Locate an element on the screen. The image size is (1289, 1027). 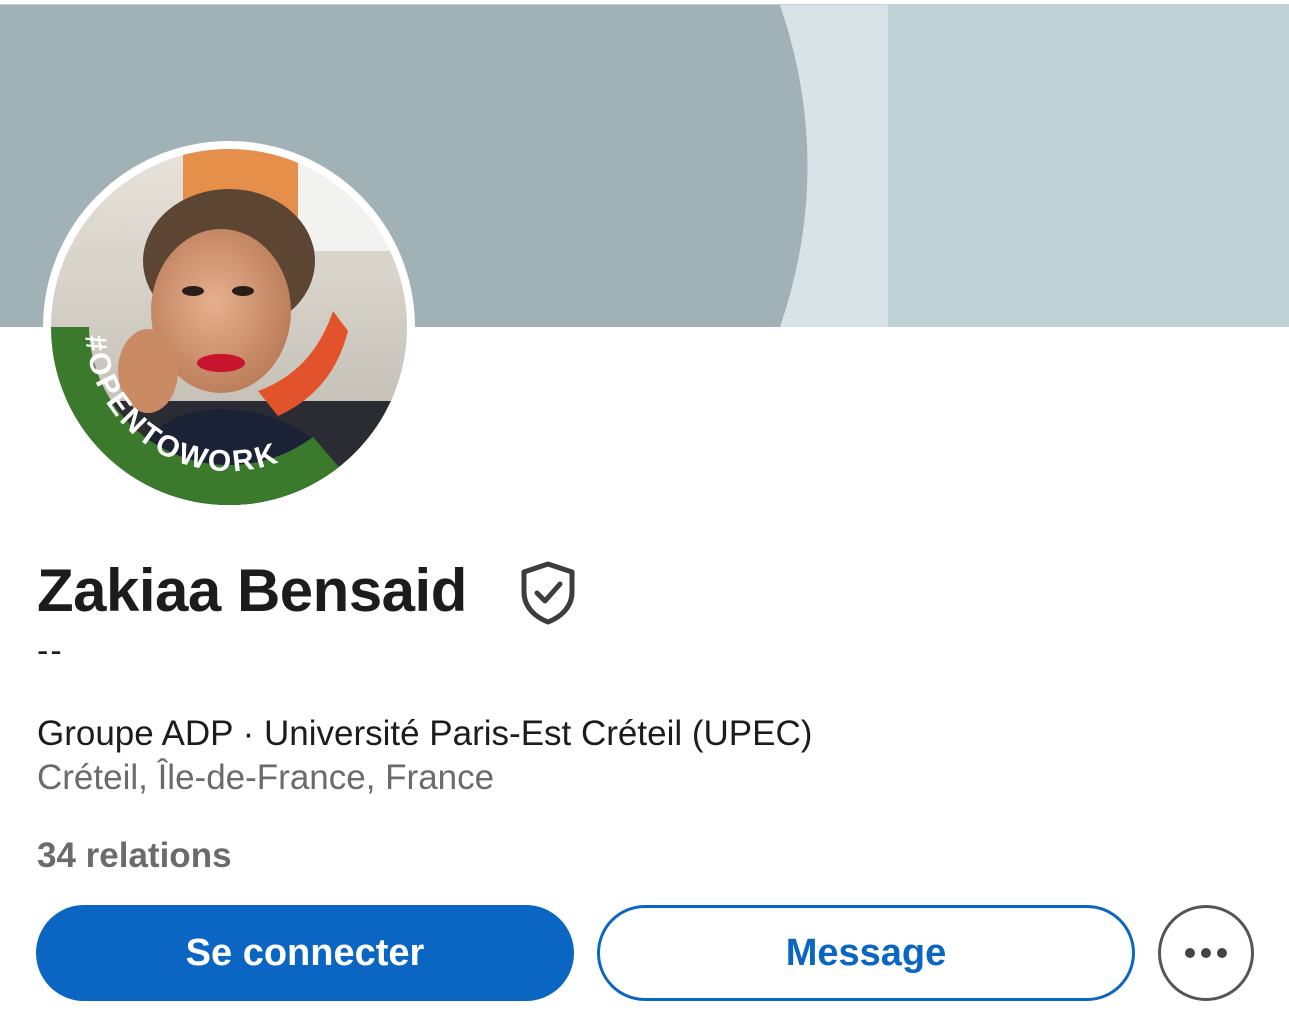
profile-photo: #OPENTOWORK is located at coordinates (229, 327).